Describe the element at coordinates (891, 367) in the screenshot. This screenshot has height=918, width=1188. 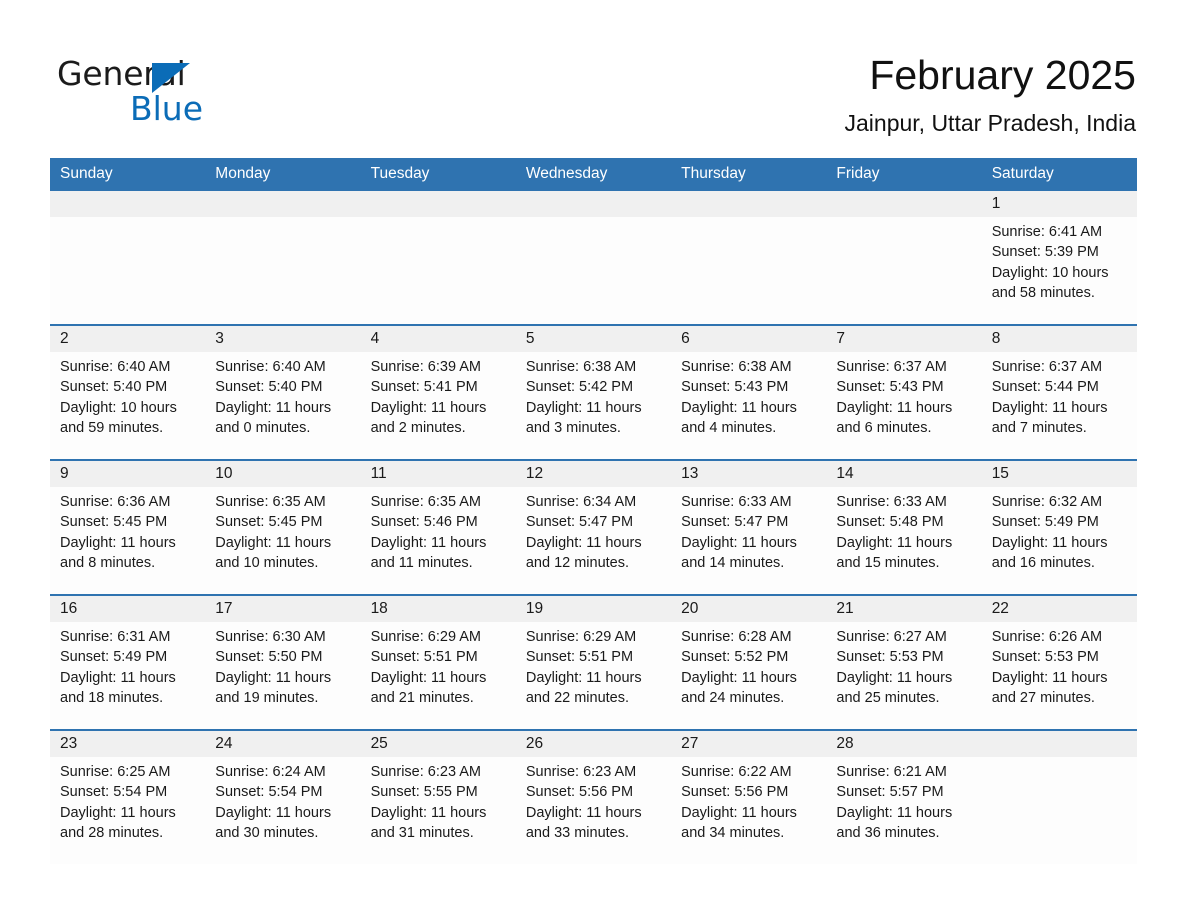
I see `sunrise-text: Sunrise: 6:37 AM` at that location.